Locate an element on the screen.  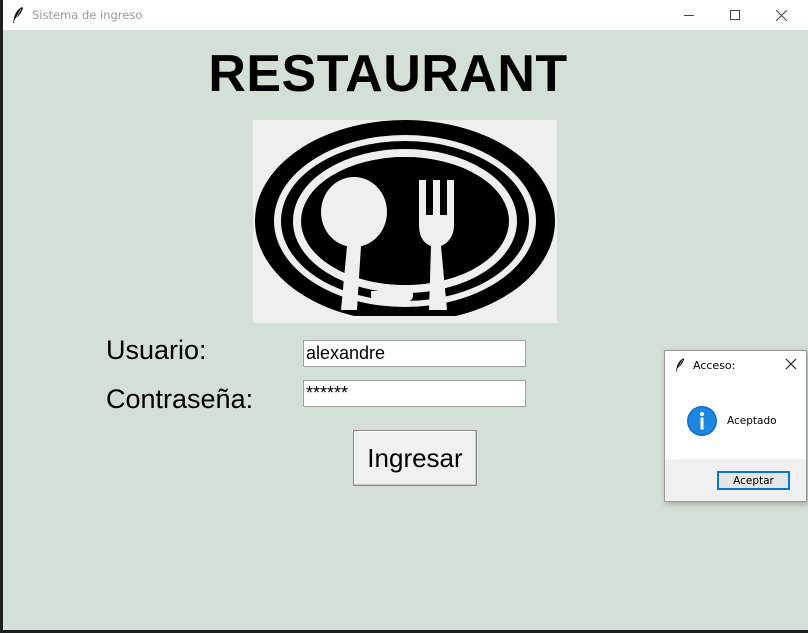
username-label: Usuario: is located at coordinates (156, 350).